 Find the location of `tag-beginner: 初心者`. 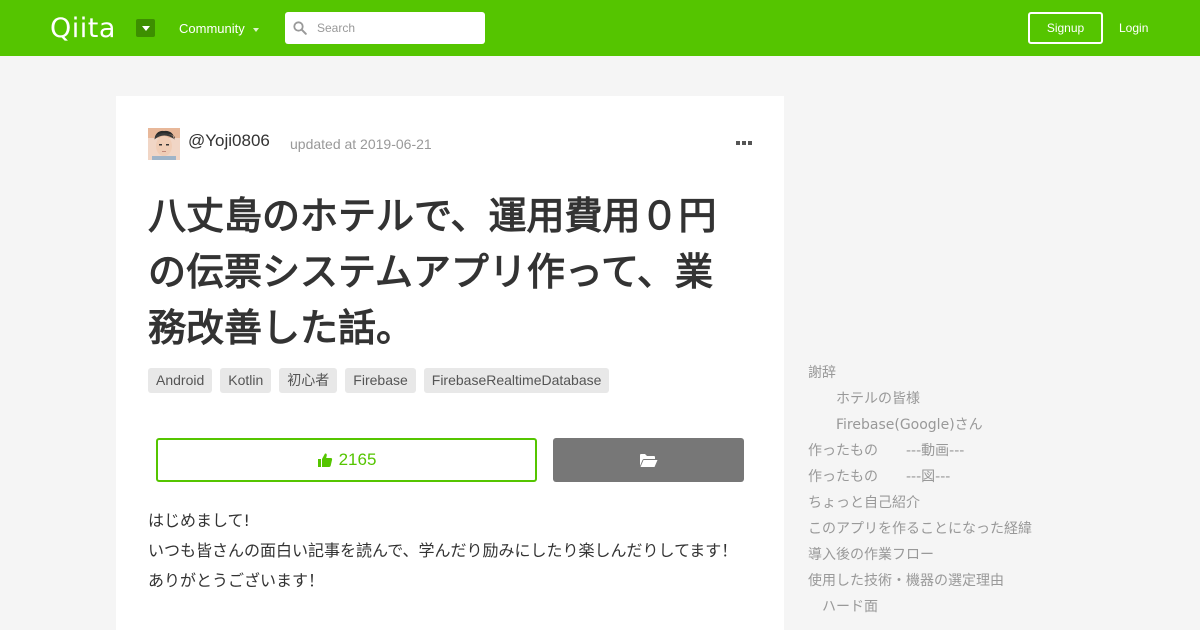

tag-beginner: 初心者 is located at coordinates (308, 380).